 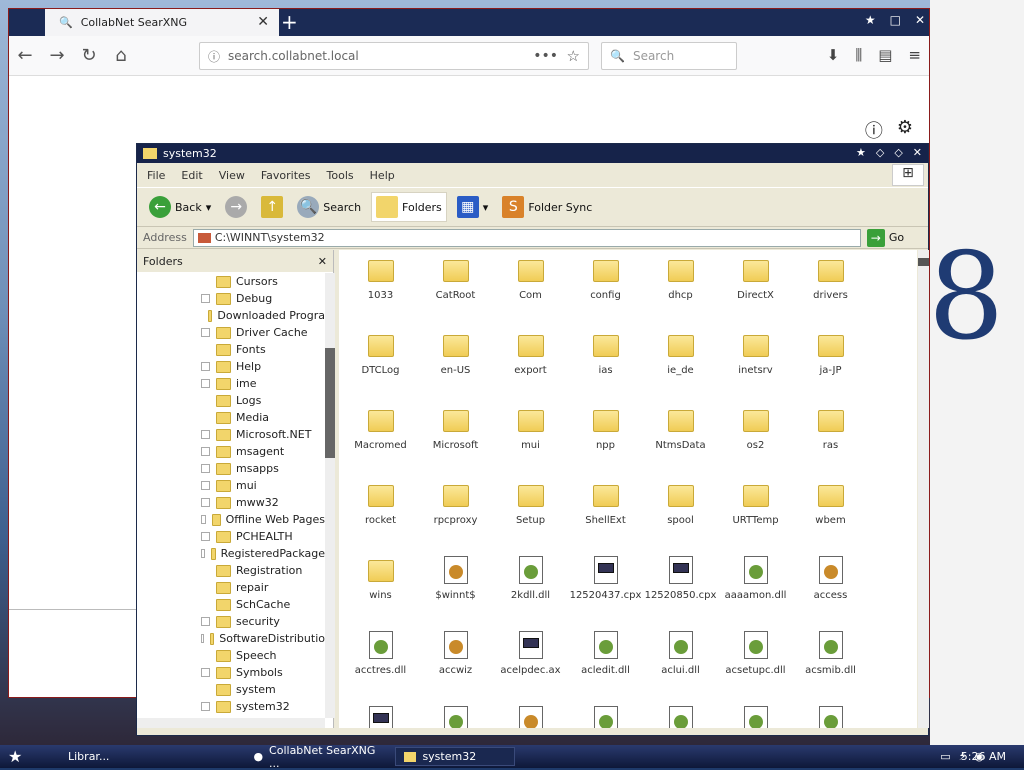 What do you see at coordinates (455, 516) in the screenshot?
I see `file-item: rpcproxy` at bounding box center [455, 516].